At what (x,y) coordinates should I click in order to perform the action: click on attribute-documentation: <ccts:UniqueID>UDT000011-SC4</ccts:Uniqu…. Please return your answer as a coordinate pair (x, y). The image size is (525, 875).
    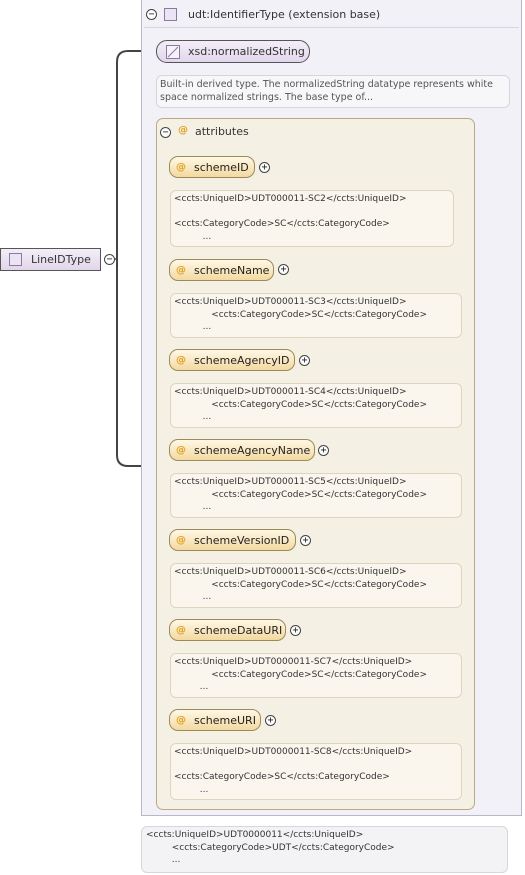
    Looking at the image, I should click on (316, 405).